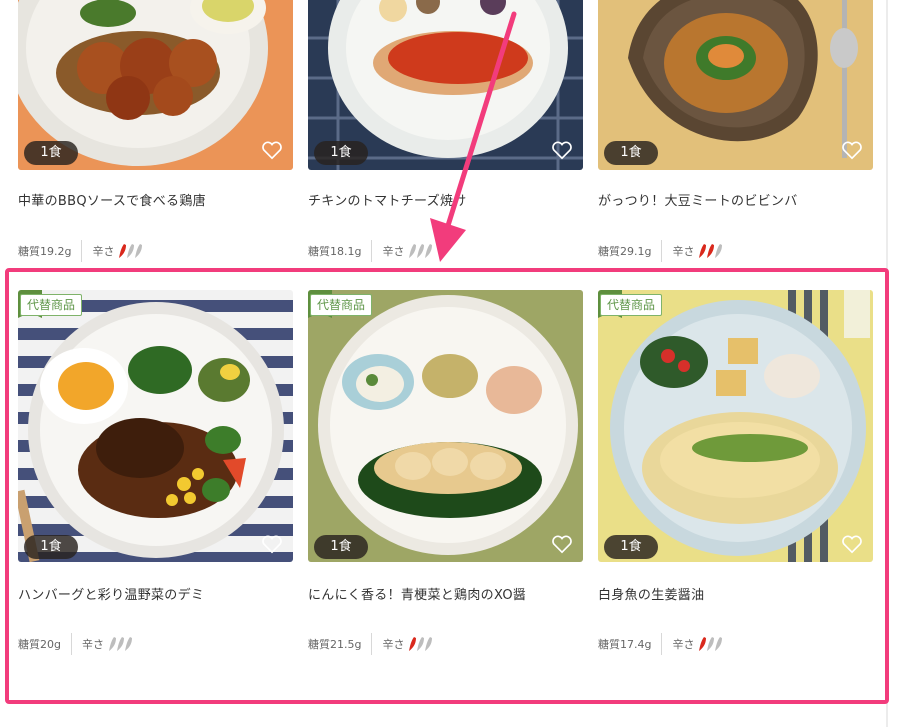  What do you see at coordinates (112, 199) in the screenshot?
I see `product-title: 中華のBBQソースで食べる鶏唐` at bounding box center [112, 199].